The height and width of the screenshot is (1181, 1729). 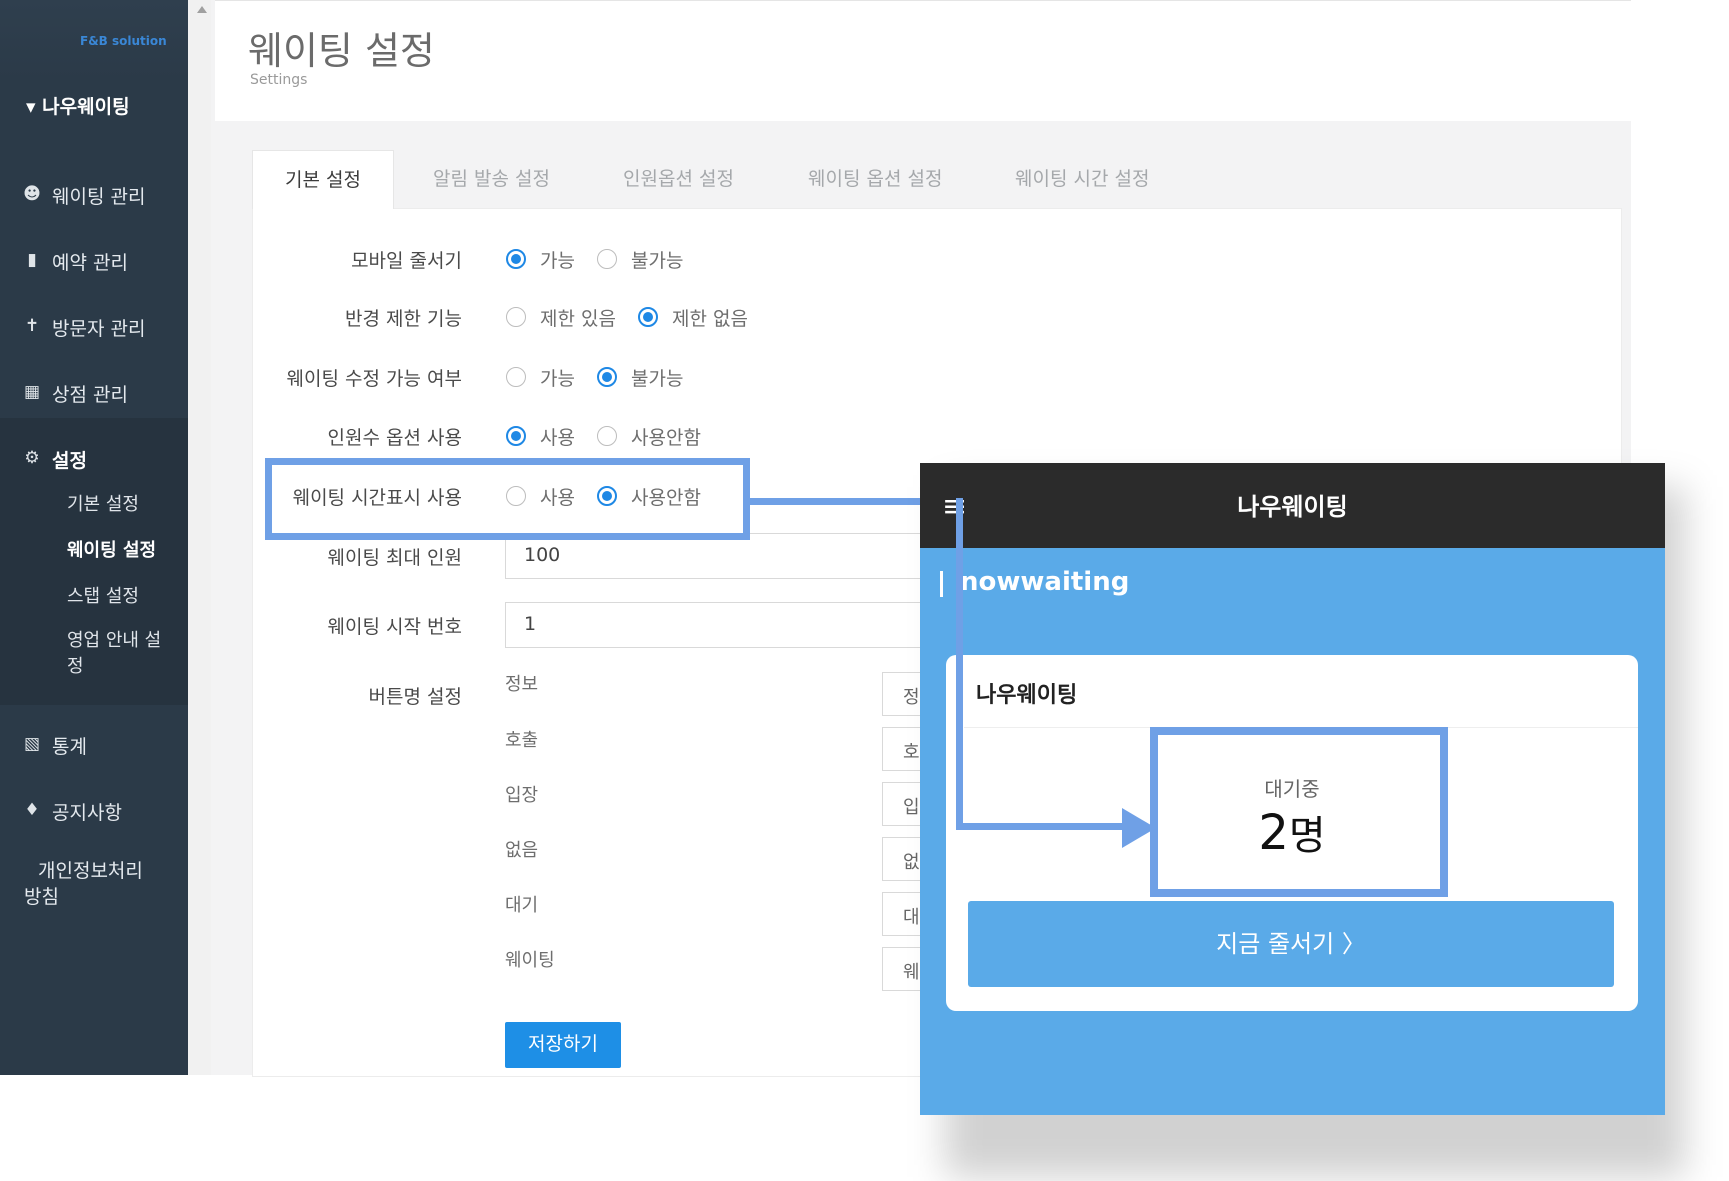 What do you see at coordinates (607, 377) in the screenshot?
I see `edit-allowed-radio-no` at bounding box center [607, 377].